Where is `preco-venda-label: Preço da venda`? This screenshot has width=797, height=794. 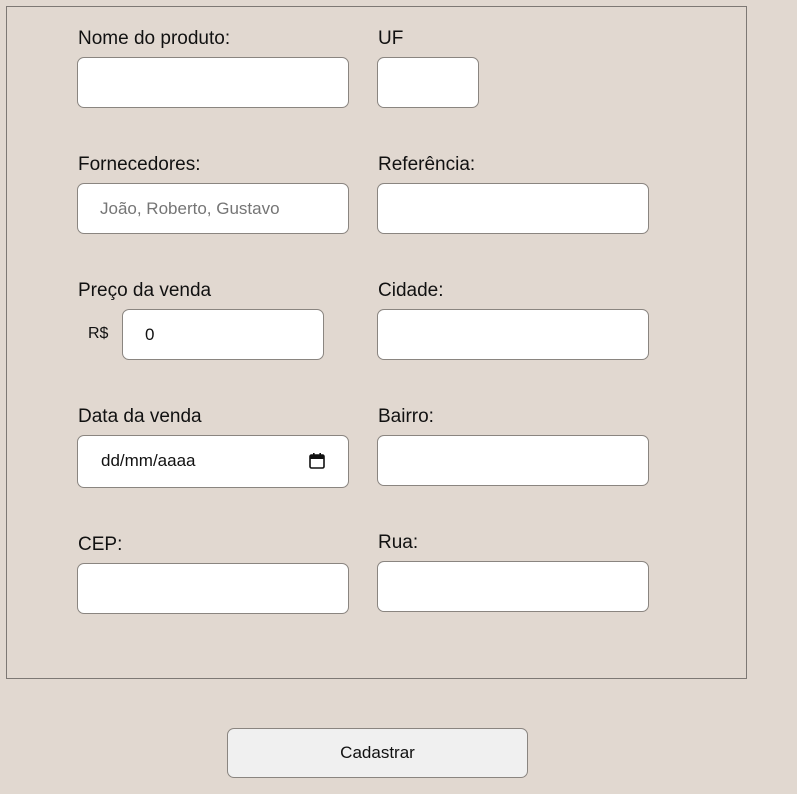
preco-venda-label: Preço da venda is located at coordinates (145, 290).